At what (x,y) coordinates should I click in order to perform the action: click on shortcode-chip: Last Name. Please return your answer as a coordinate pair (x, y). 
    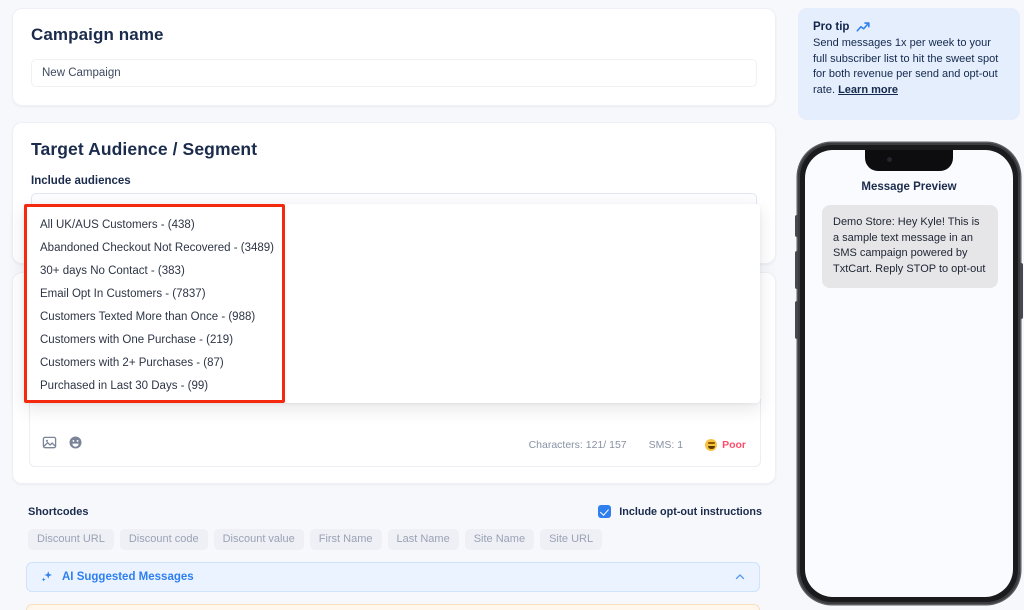
    Looking at the image, I should click on (423, 539).